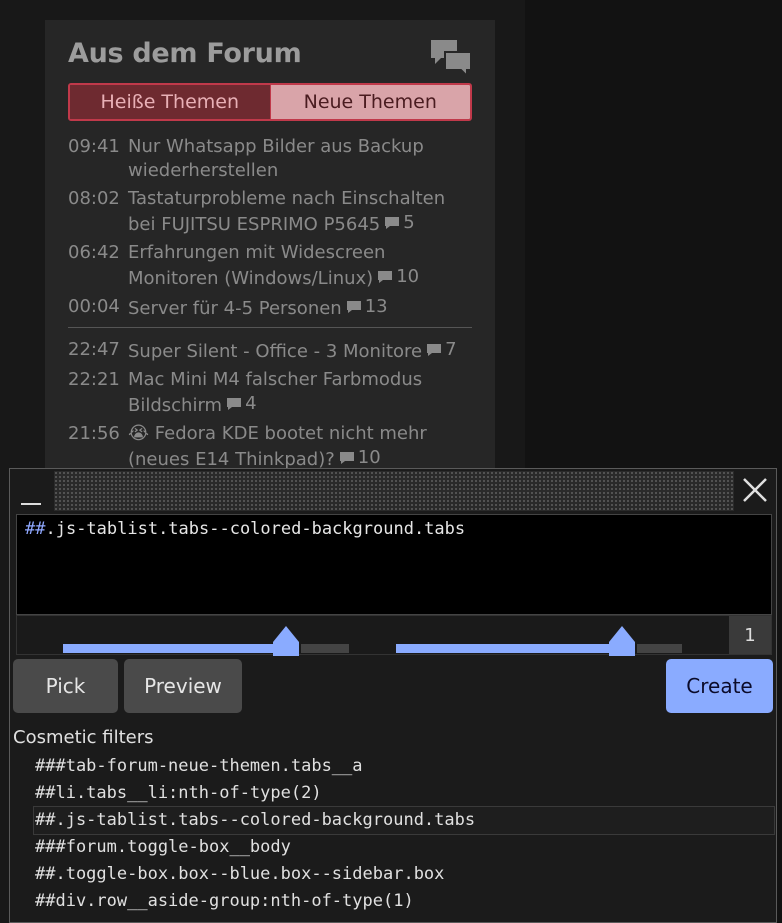 This screenshot has height=923, width=782. What do you see at coordinates (370, 102) in the screenshot?
I see `tab-neue-themen: Neue Themen` at bounding box center [370, 102].